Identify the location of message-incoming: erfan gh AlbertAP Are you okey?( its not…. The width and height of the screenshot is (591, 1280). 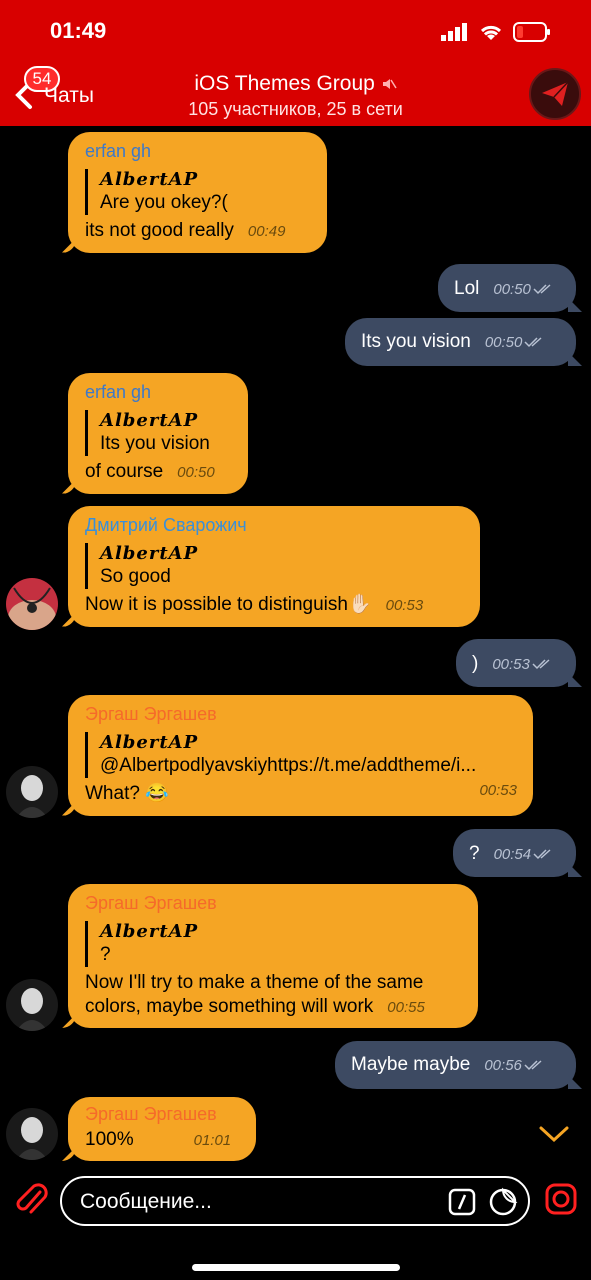
(194, 192).